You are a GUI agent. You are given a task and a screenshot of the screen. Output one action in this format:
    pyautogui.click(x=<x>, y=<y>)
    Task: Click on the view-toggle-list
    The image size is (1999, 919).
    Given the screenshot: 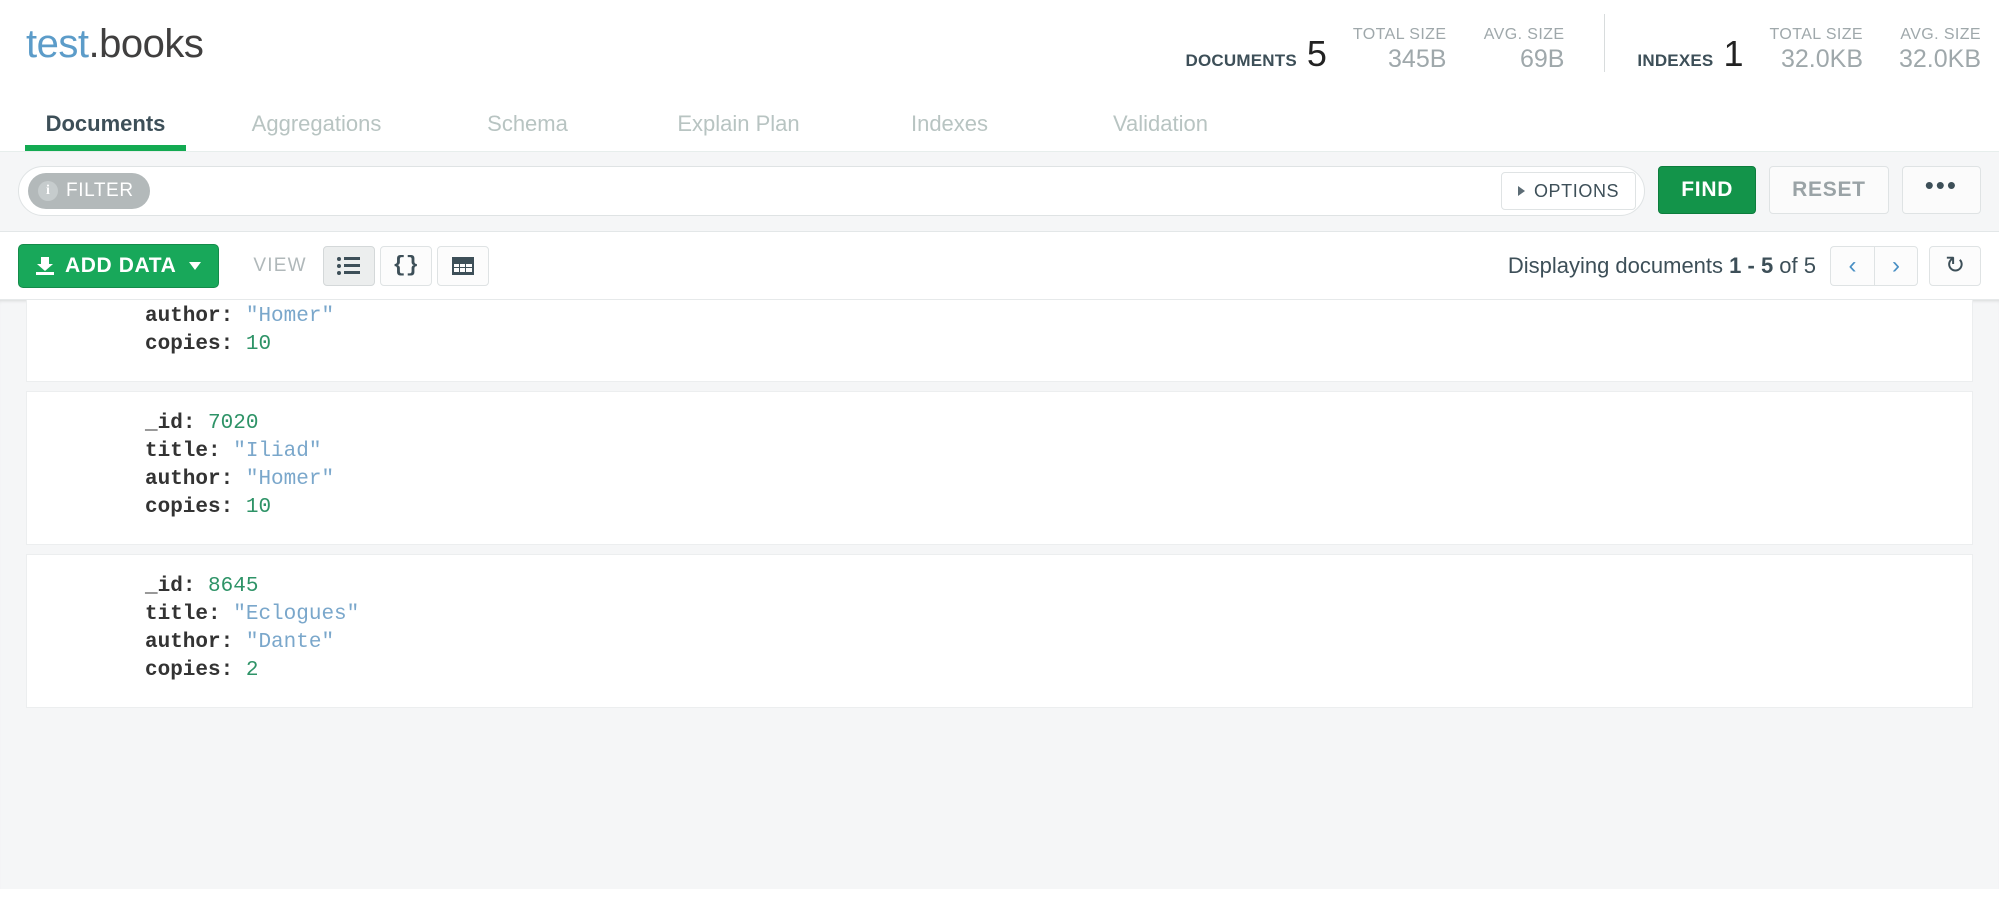 What is the action you would take?
    pyautogui.click(x=348, y=265)
    